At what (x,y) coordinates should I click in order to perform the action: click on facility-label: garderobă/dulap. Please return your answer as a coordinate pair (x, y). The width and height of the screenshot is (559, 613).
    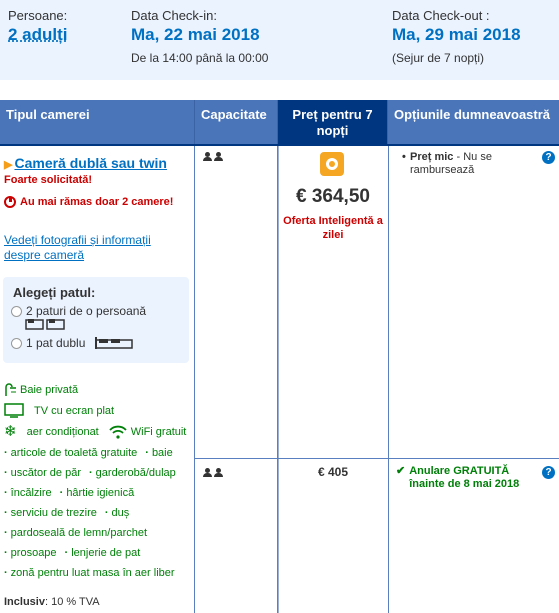
    Looking at the image, I should click on (132, 473).